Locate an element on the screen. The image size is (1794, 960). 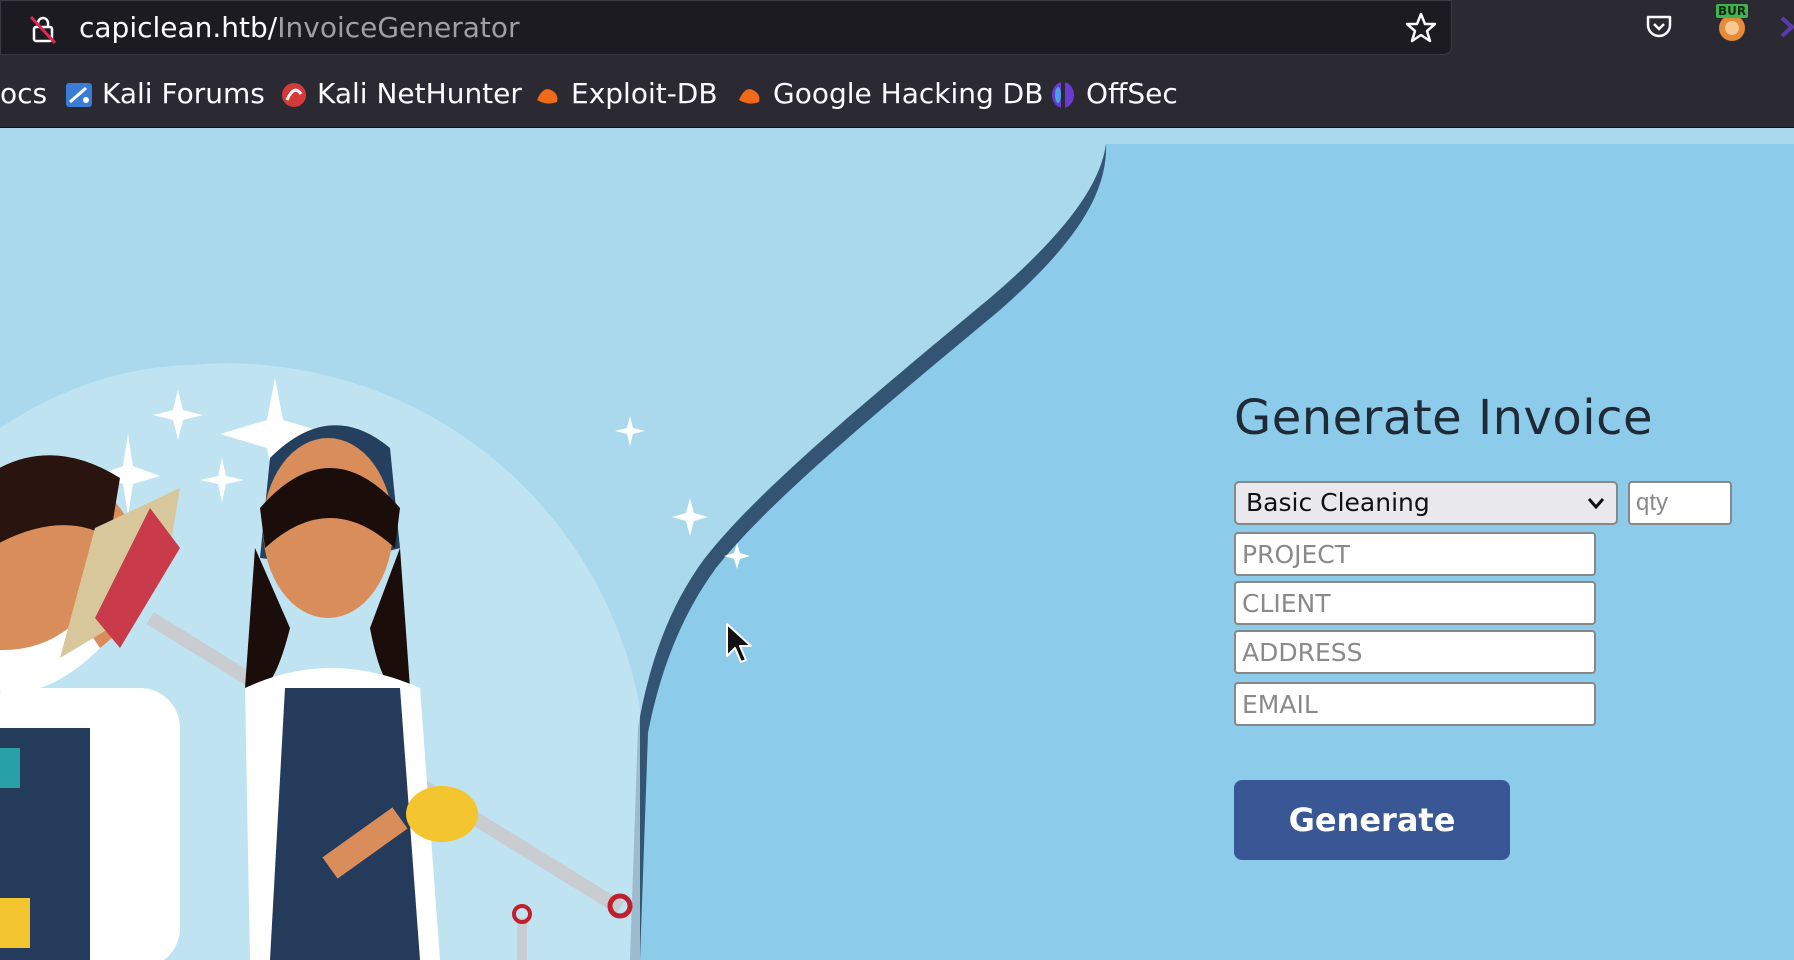
service-select: Basic Cleaning is located at coordinates (1426, 503).